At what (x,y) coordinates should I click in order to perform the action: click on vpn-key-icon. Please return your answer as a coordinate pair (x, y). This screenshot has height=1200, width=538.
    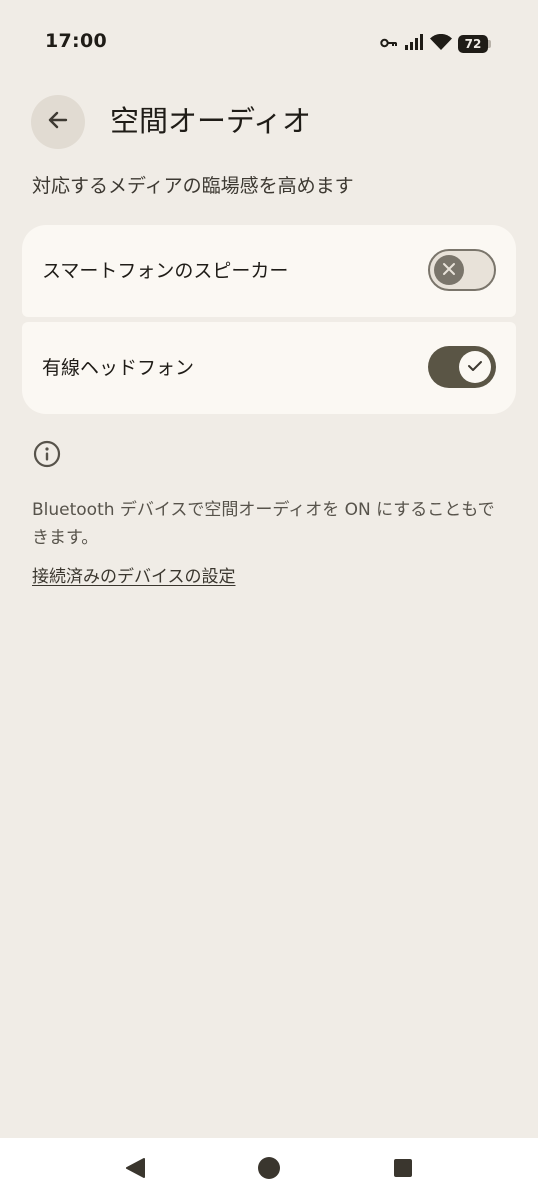
    Looking at the image, I should click on (389, 44).